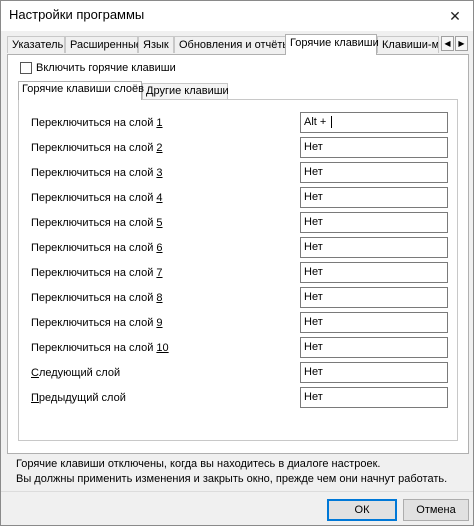 The image size is (474, 526). I want to click on subtab-other-keys: Другие клавиши, so click(185, 91).